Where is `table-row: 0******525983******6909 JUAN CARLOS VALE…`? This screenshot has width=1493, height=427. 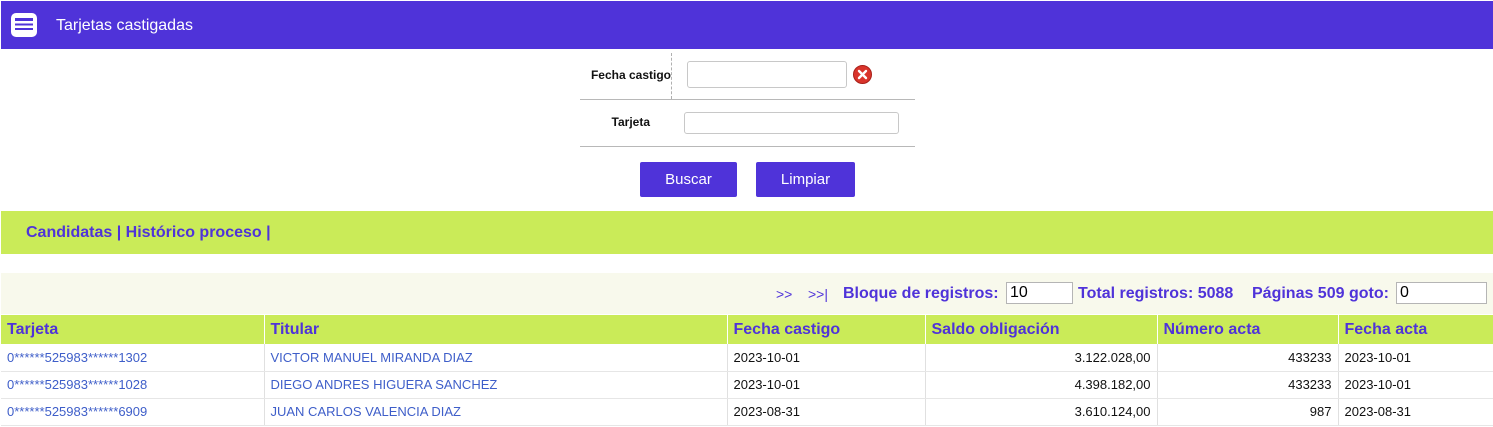 table-row: 0******525983******6909 JUAN CARLOS VALE… is located at coordinates (747, 412).